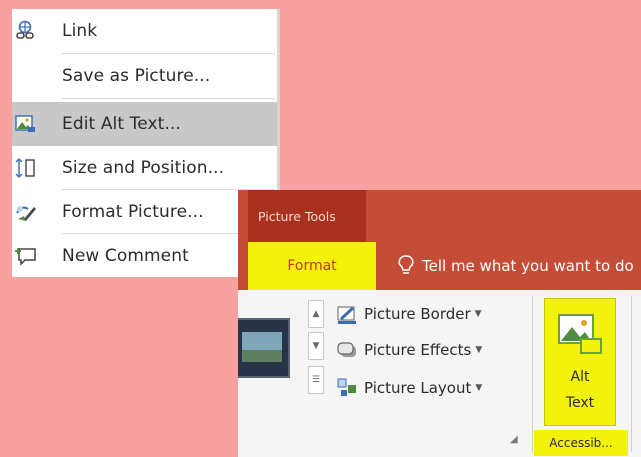  What do you see at coordinates (580, 377) in the screenshot?
I see `alt-text-label-line1: Alt` at bounding box center [580, 377].